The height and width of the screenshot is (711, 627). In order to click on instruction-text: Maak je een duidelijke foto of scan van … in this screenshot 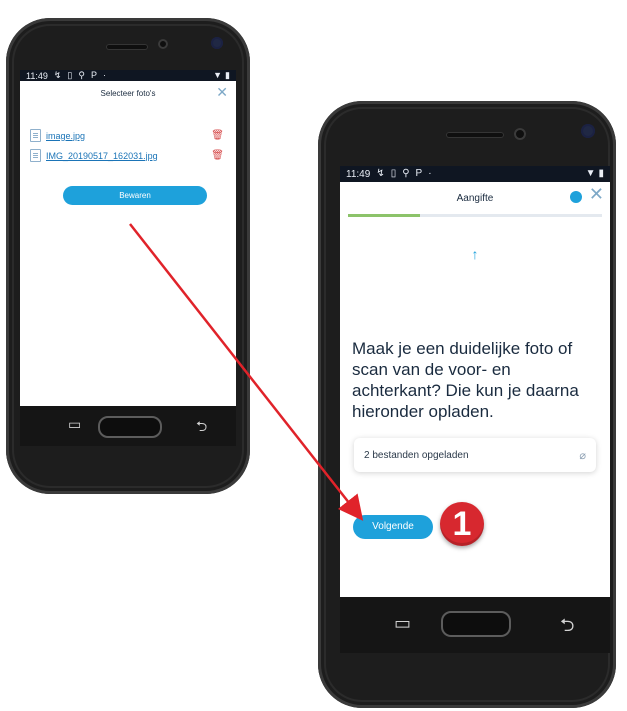, I will do `click(465, 380)`.